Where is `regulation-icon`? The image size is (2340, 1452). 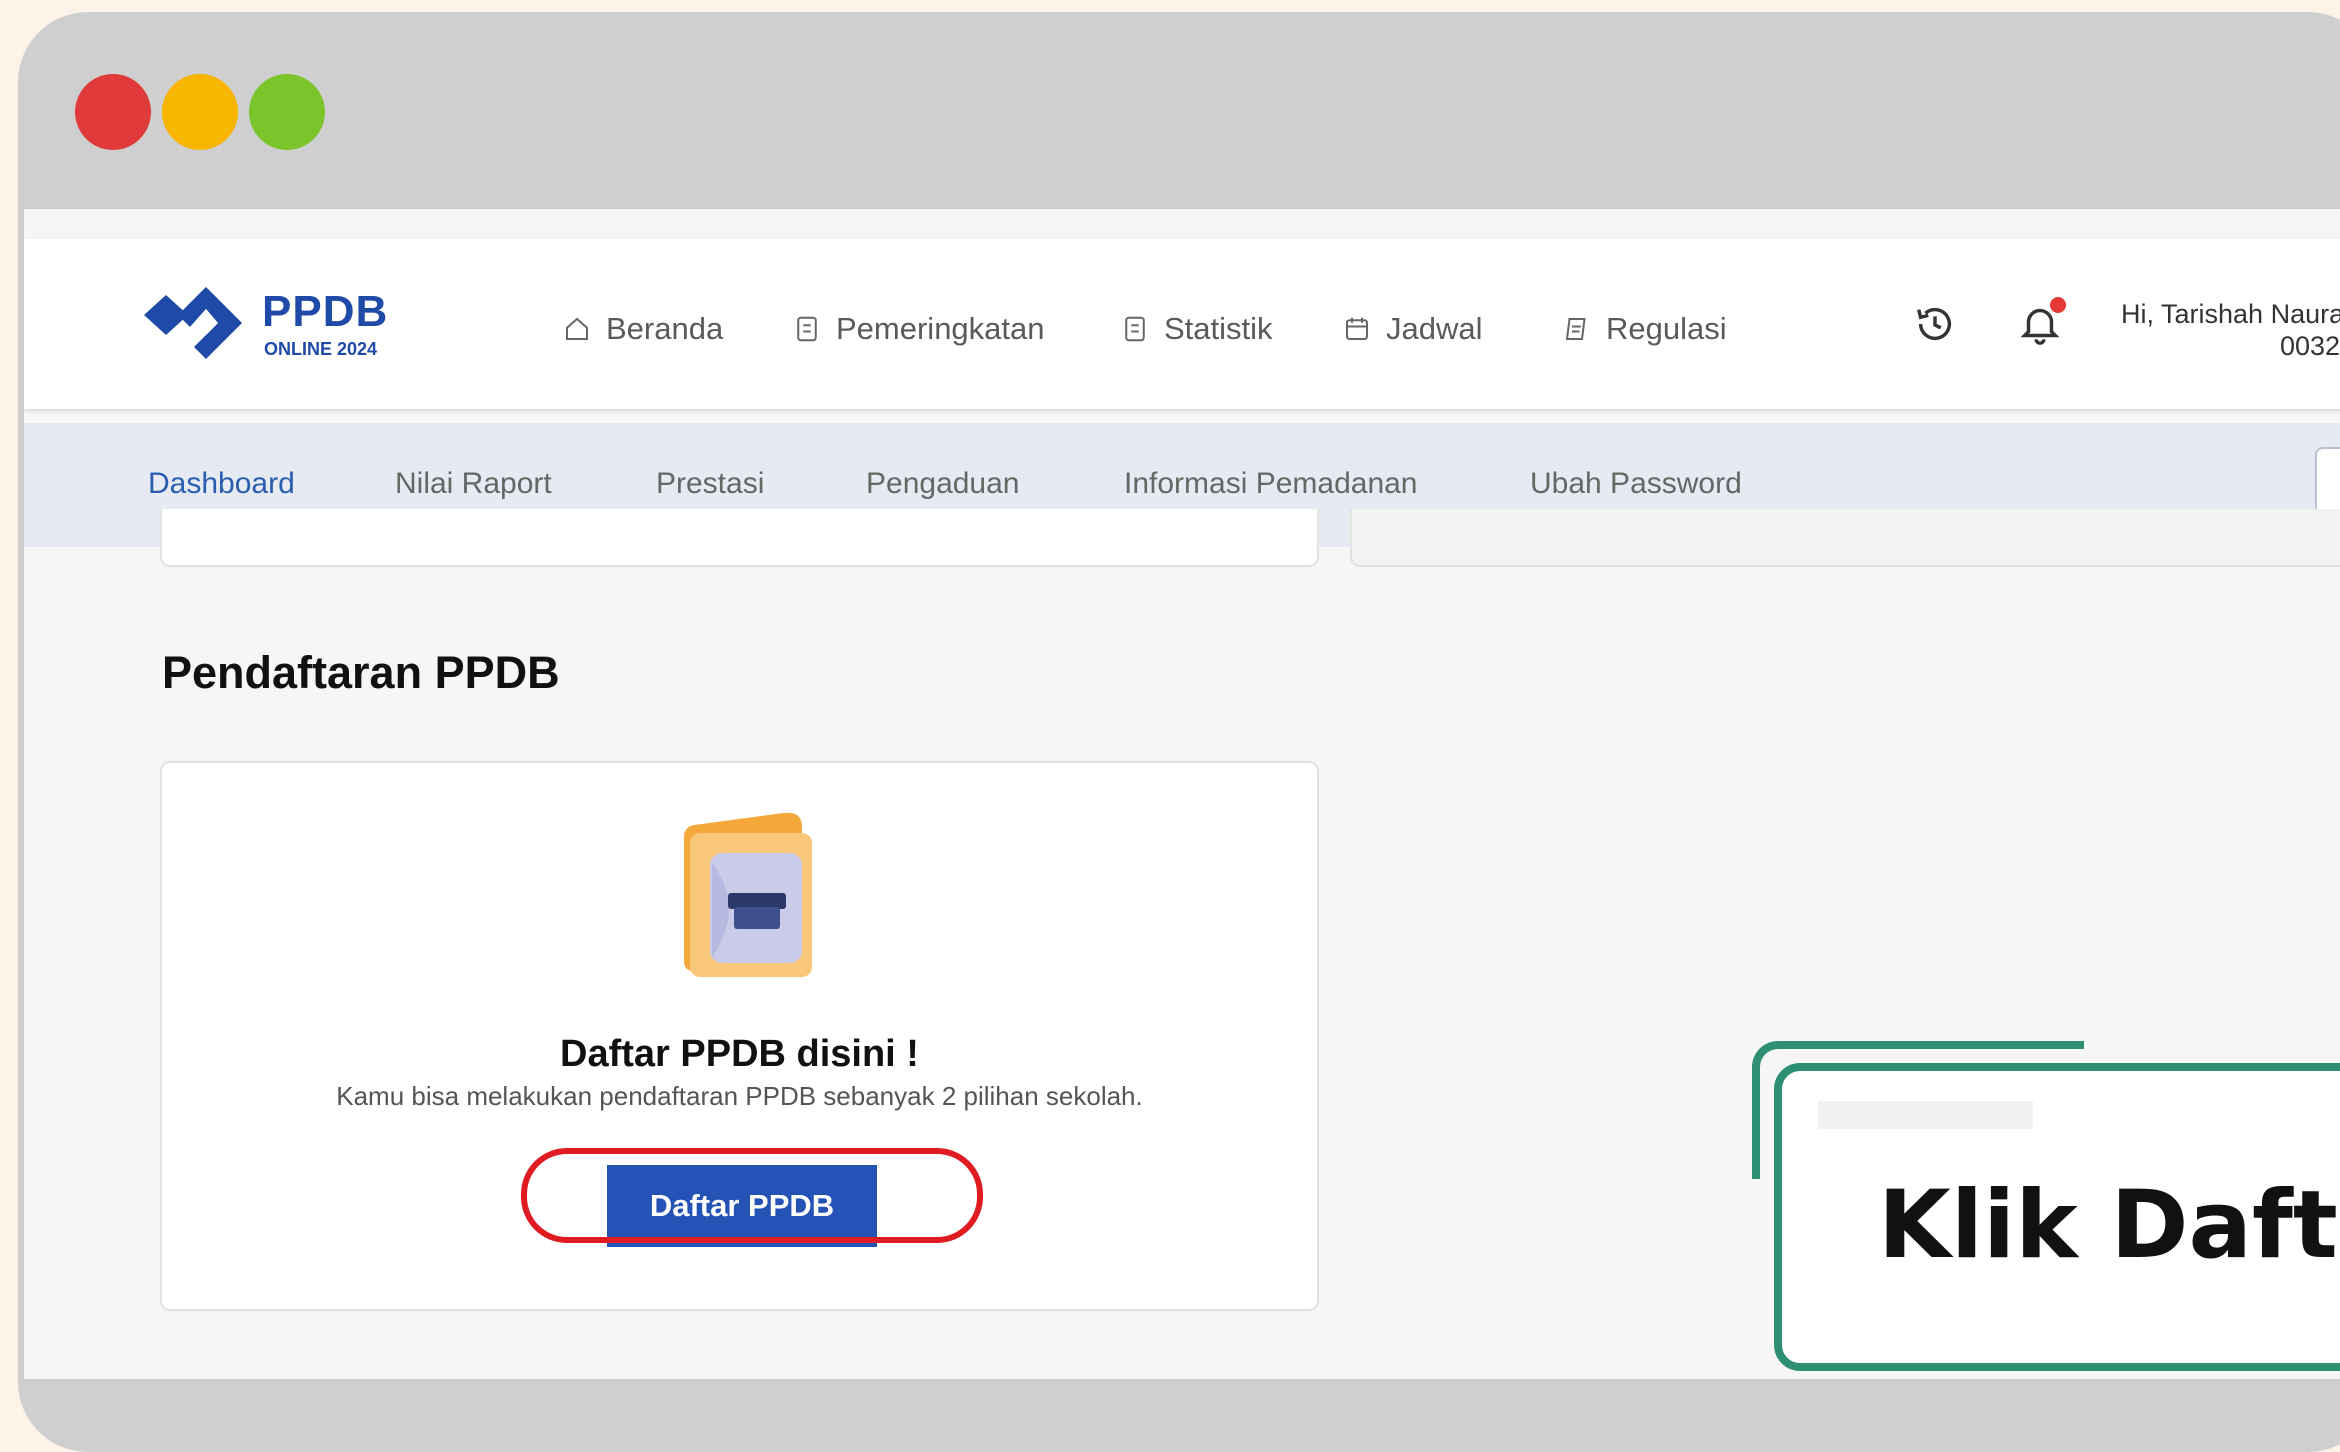 regulation-icon is located at coordinates (1575, 329).